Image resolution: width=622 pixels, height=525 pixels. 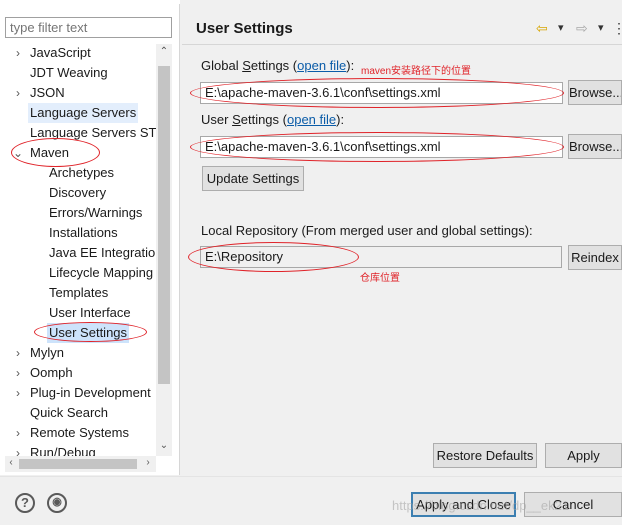 I want to click on tree-item: Archetypes, so click(x=78, y=173).